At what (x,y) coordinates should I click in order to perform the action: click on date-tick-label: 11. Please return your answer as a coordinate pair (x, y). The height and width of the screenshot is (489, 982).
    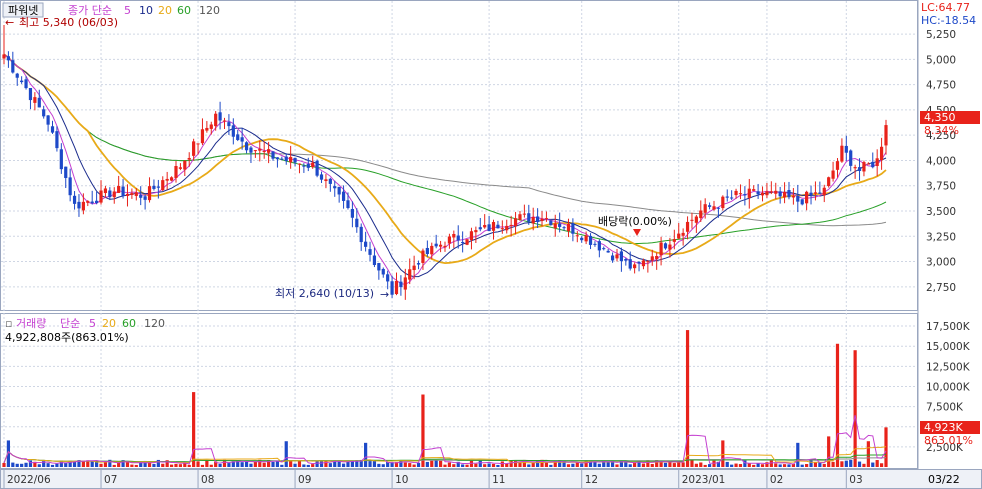
    Looking at the image, I should click on (498, 480).